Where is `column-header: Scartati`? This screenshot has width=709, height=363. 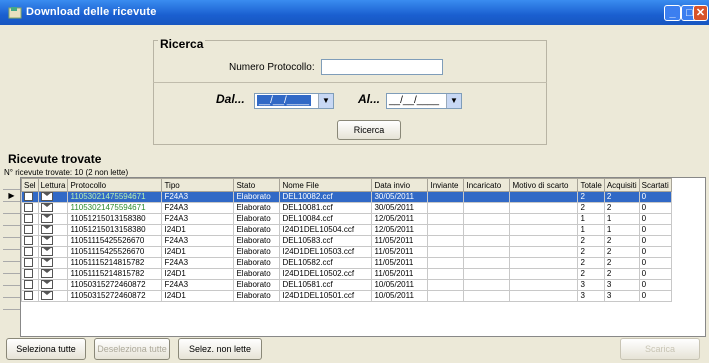
column-header: Scartati is located at coordinates (655, 185).